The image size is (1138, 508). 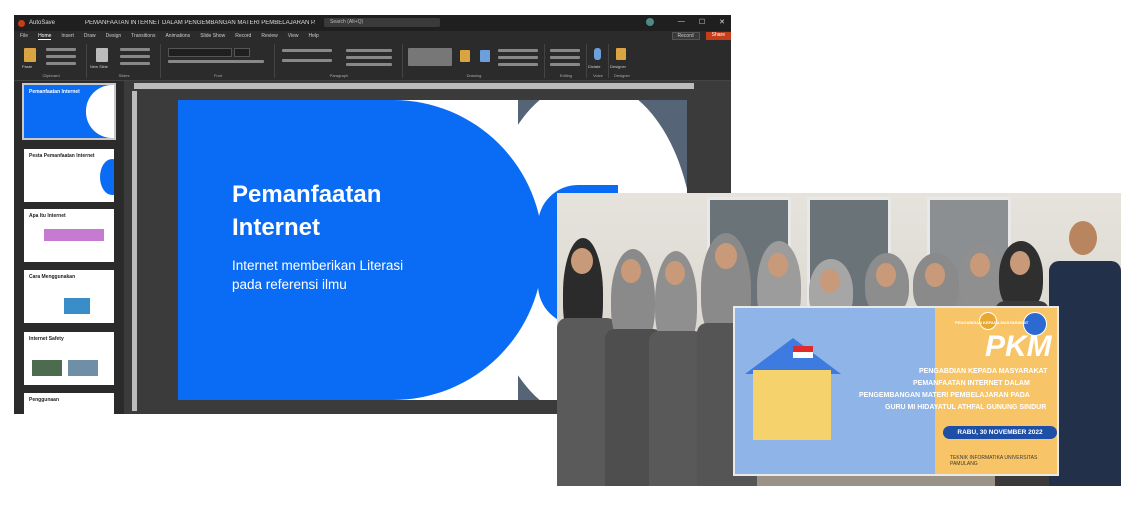 What do you see at coordinates (565, 57) in the screenshot?
I see `replace-icon` at bounding box center [565, 57].